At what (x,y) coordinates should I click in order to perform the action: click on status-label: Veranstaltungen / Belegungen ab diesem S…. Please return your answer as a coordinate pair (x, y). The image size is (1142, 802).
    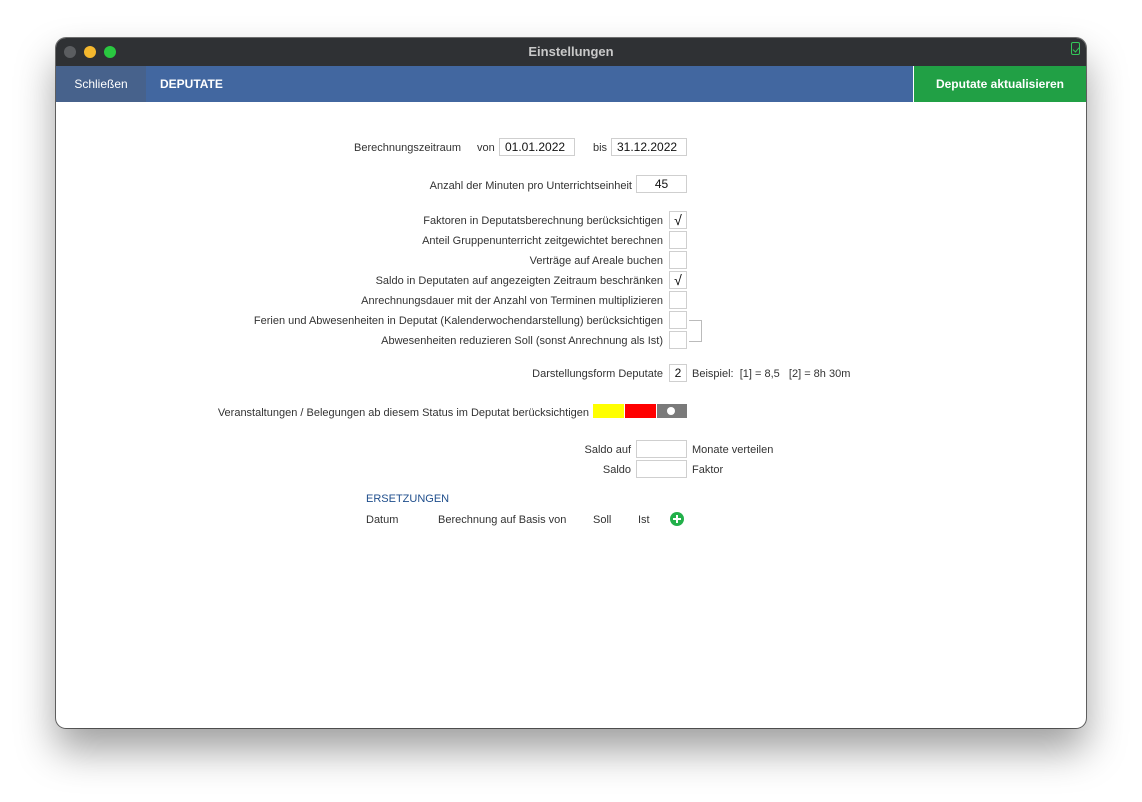
    Looking at the image, I should click on (403, 413).